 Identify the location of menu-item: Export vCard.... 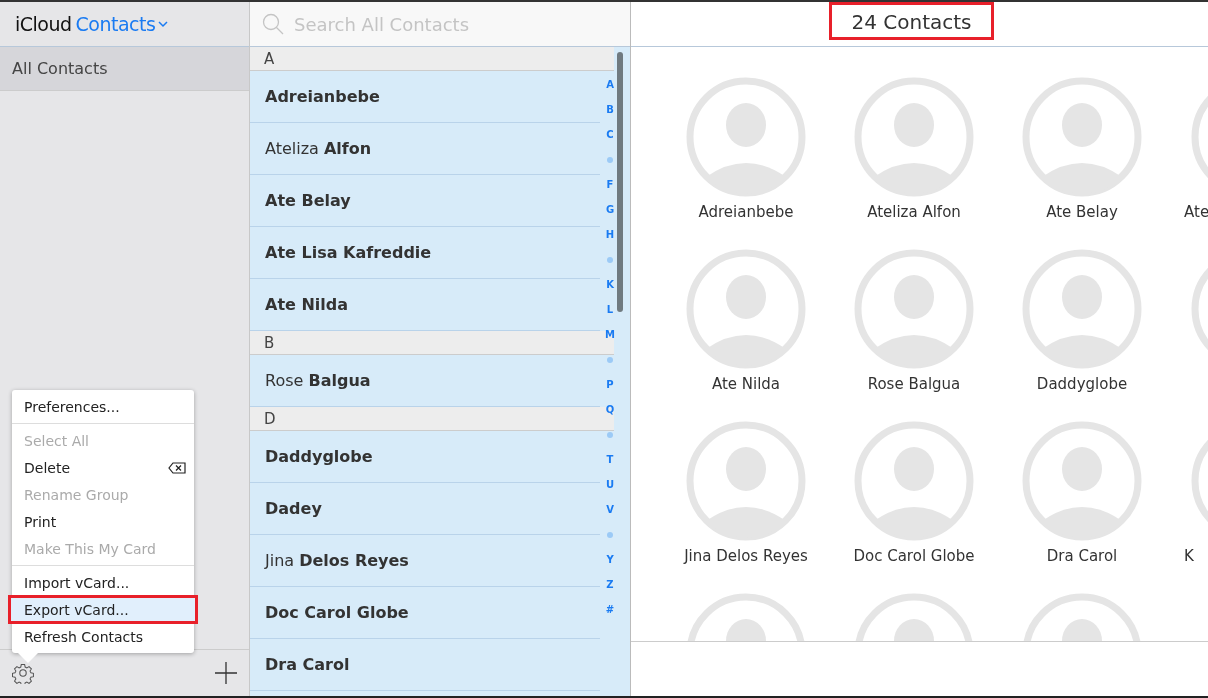
(103, 609).